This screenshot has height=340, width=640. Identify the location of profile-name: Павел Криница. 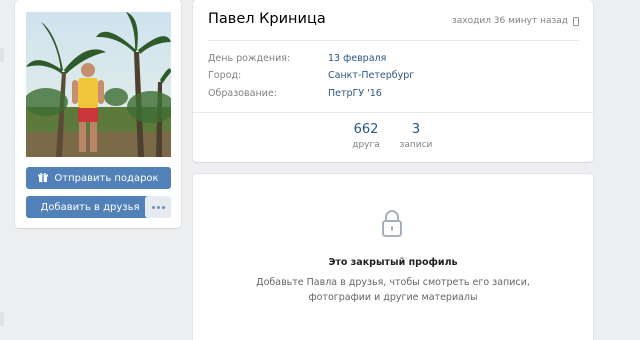
(267, 19).